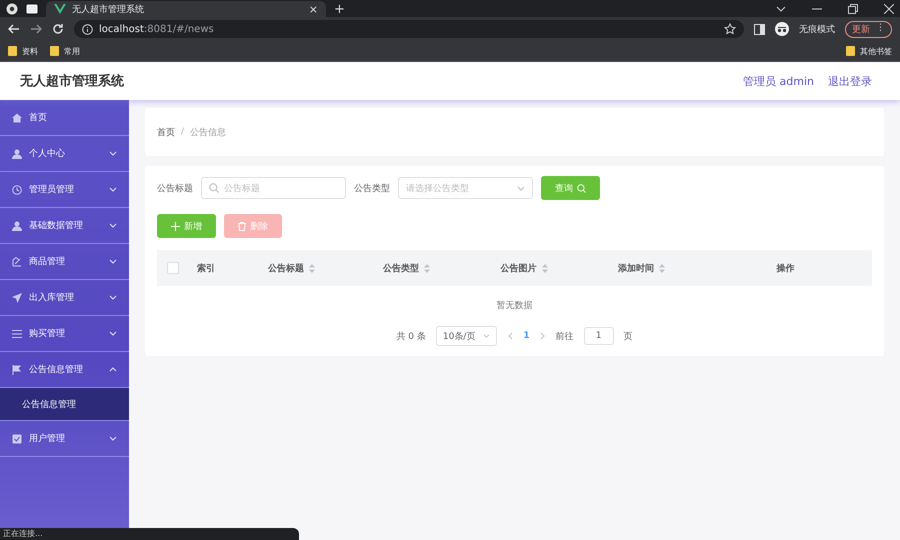 The width and height of the screenshot is (900, 540). What do you see at coordinates (850, 81) in the screenshot?
I see `logout-link: 退出登录` at bounding box center [850, 81].